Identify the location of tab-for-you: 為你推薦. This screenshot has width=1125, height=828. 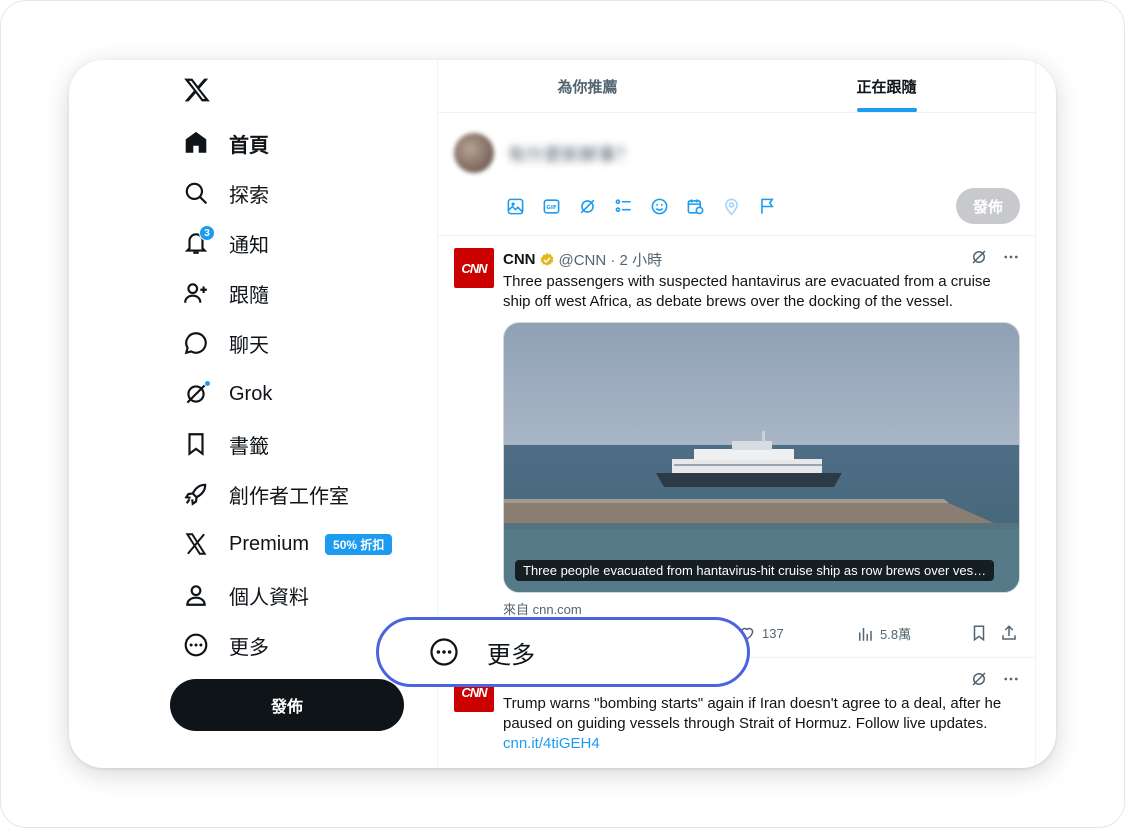
(587, 86).